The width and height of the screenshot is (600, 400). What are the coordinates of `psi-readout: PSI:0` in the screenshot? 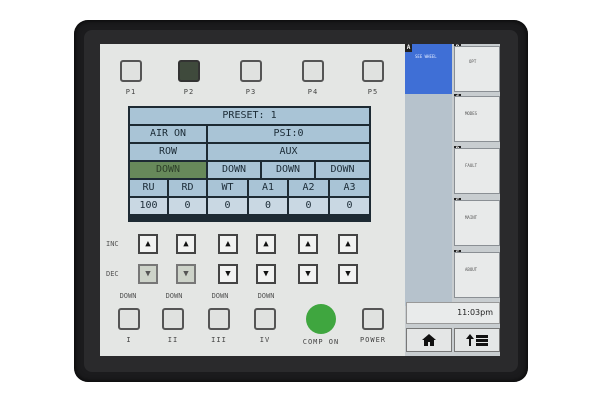 It's located at (288, 134).